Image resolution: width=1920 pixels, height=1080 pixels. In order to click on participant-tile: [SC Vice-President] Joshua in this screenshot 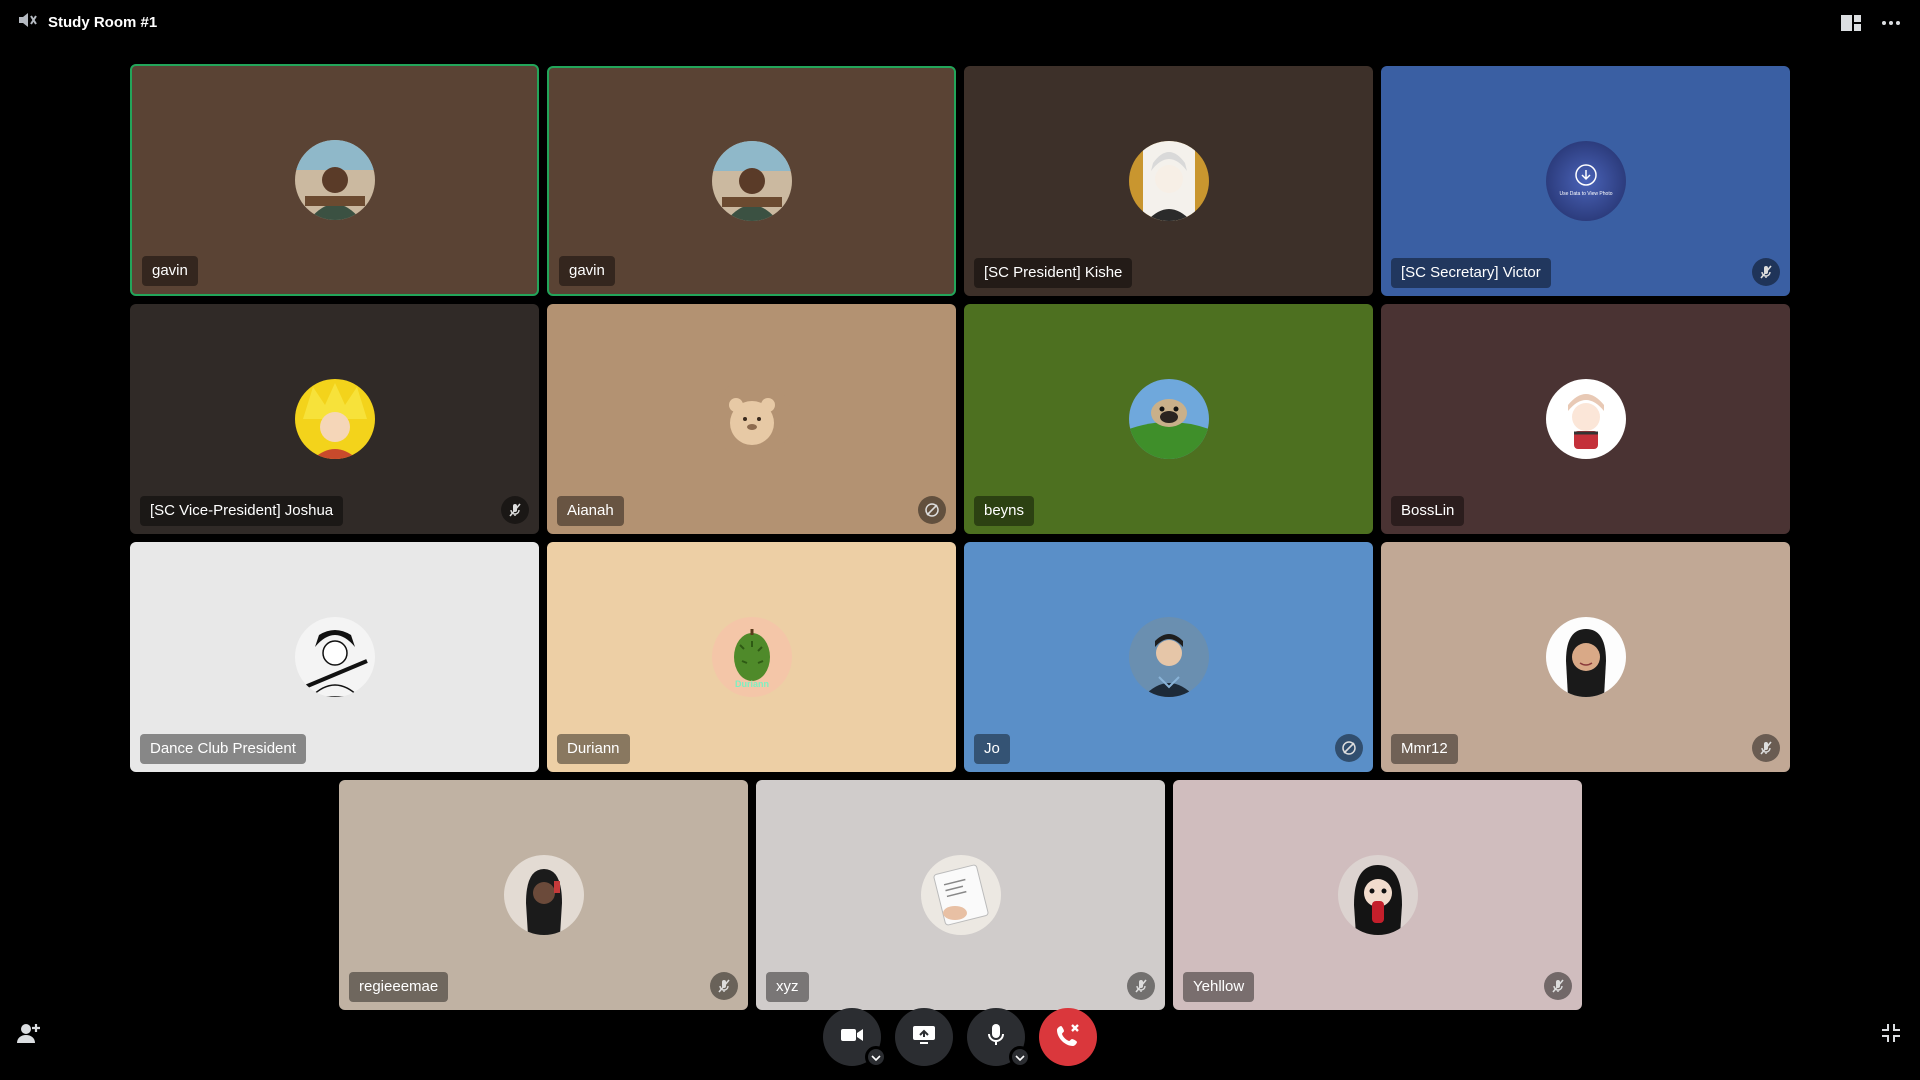, I will do `click(334, 419)`.